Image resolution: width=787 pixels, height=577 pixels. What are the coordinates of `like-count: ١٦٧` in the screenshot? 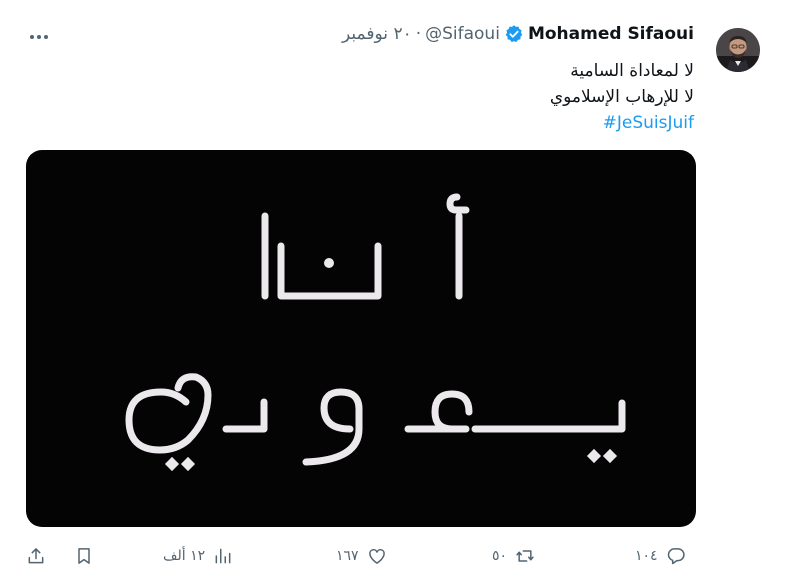 It's located at (347, 556).